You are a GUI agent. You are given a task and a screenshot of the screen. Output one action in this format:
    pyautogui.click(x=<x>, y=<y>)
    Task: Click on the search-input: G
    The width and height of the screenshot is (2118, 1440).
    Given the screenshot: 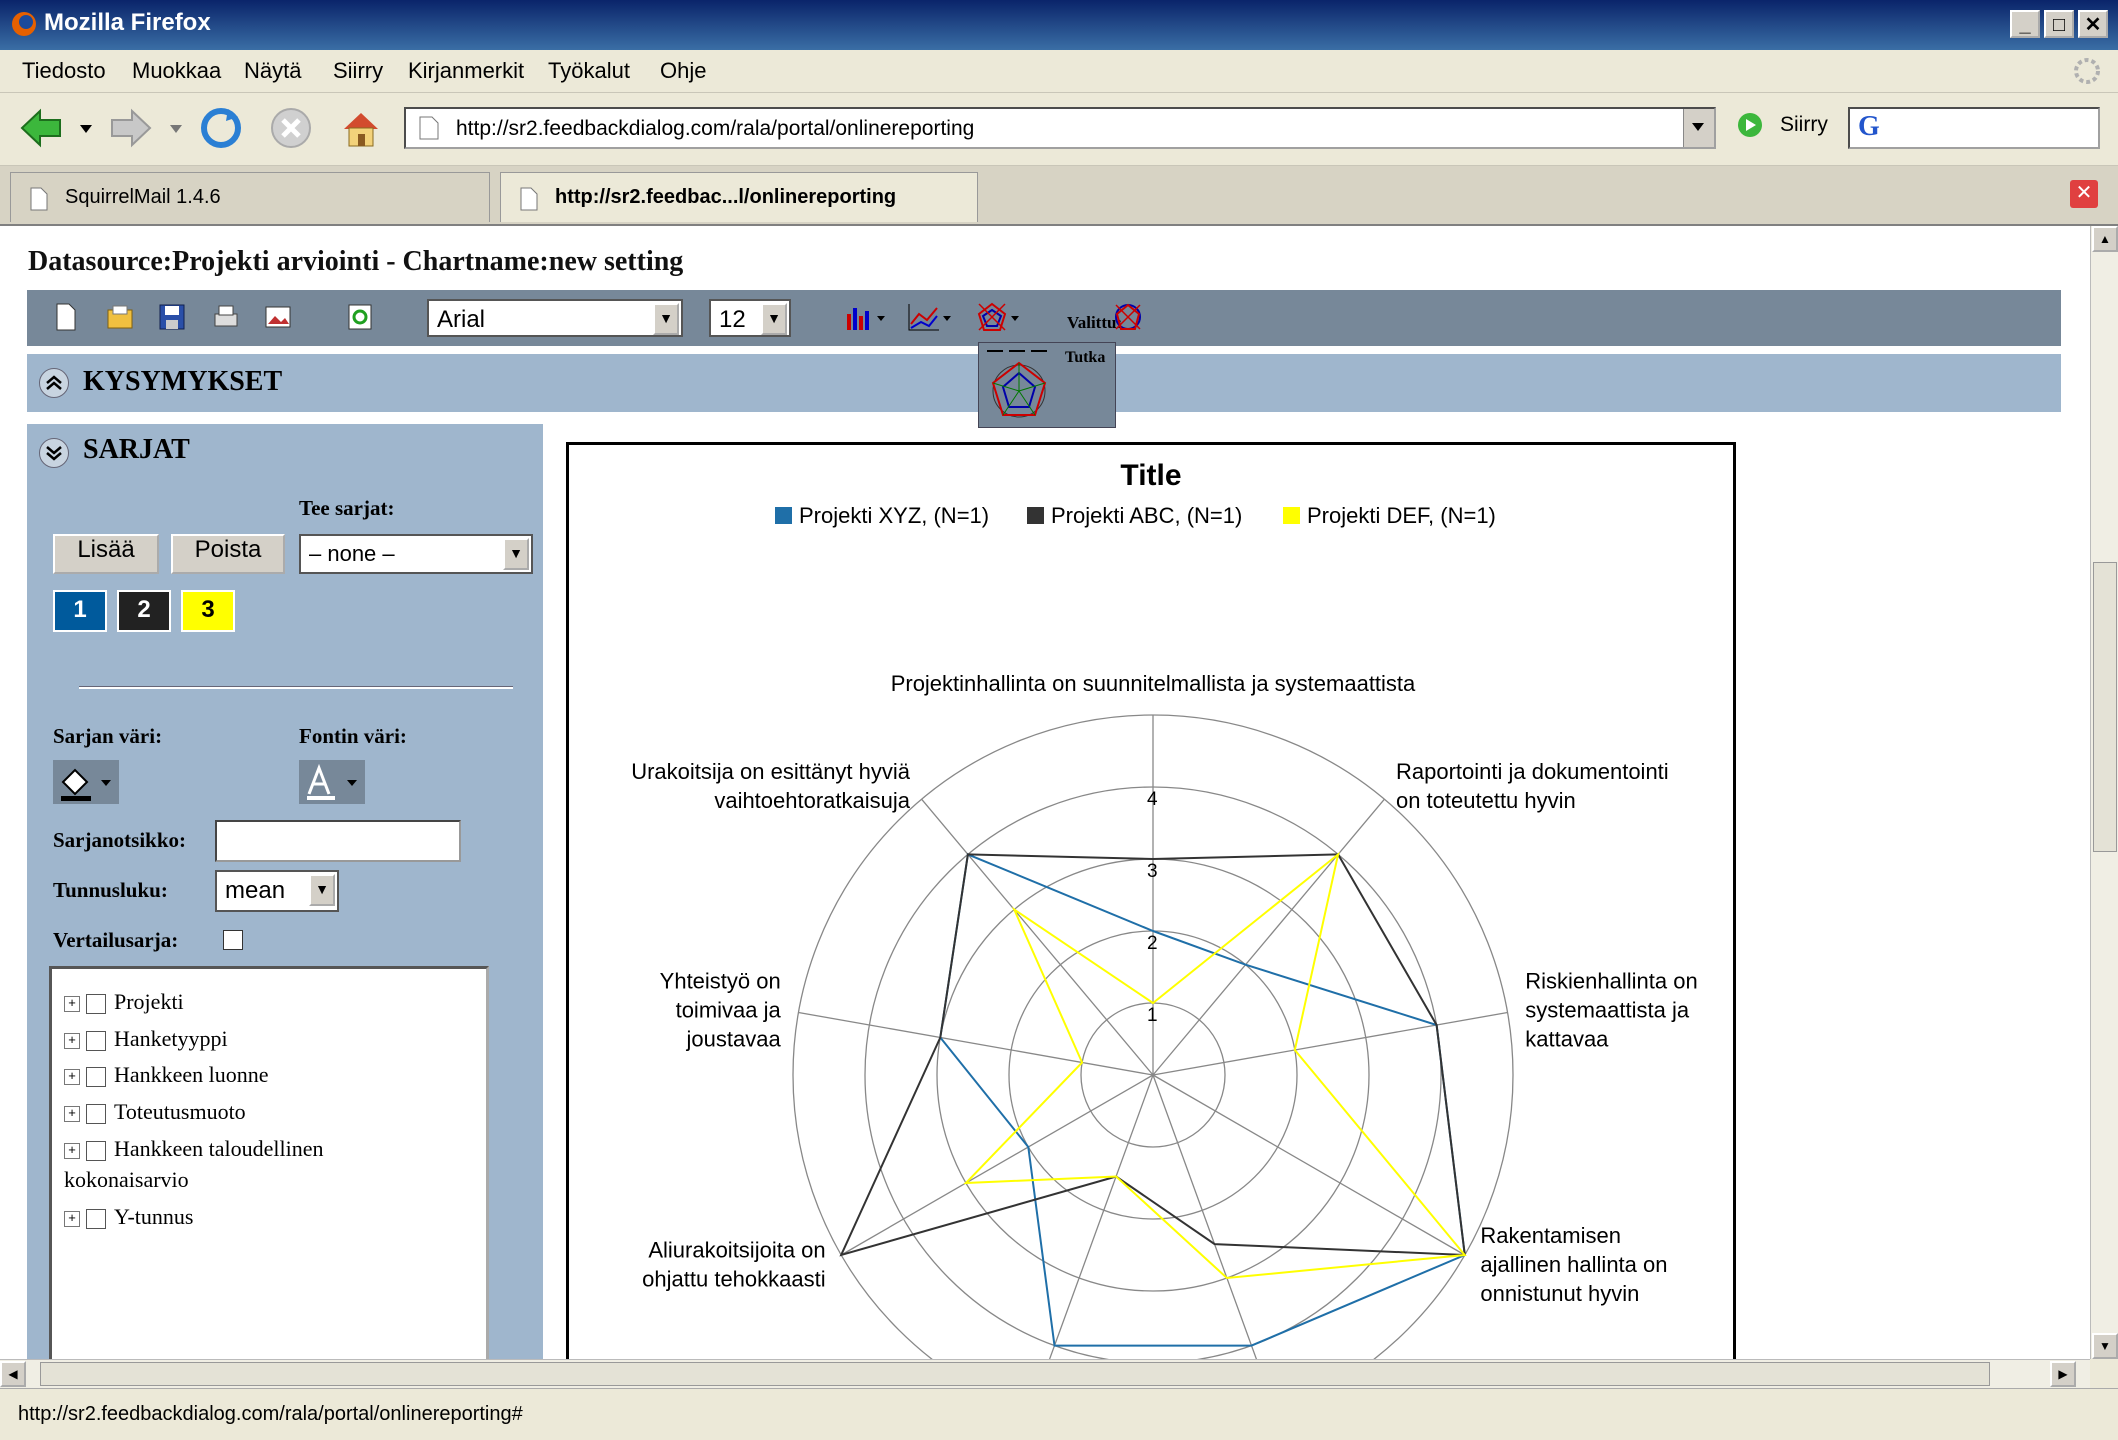 What is the action you would take?
    pyautogui.click(x=1974, y=128)
    